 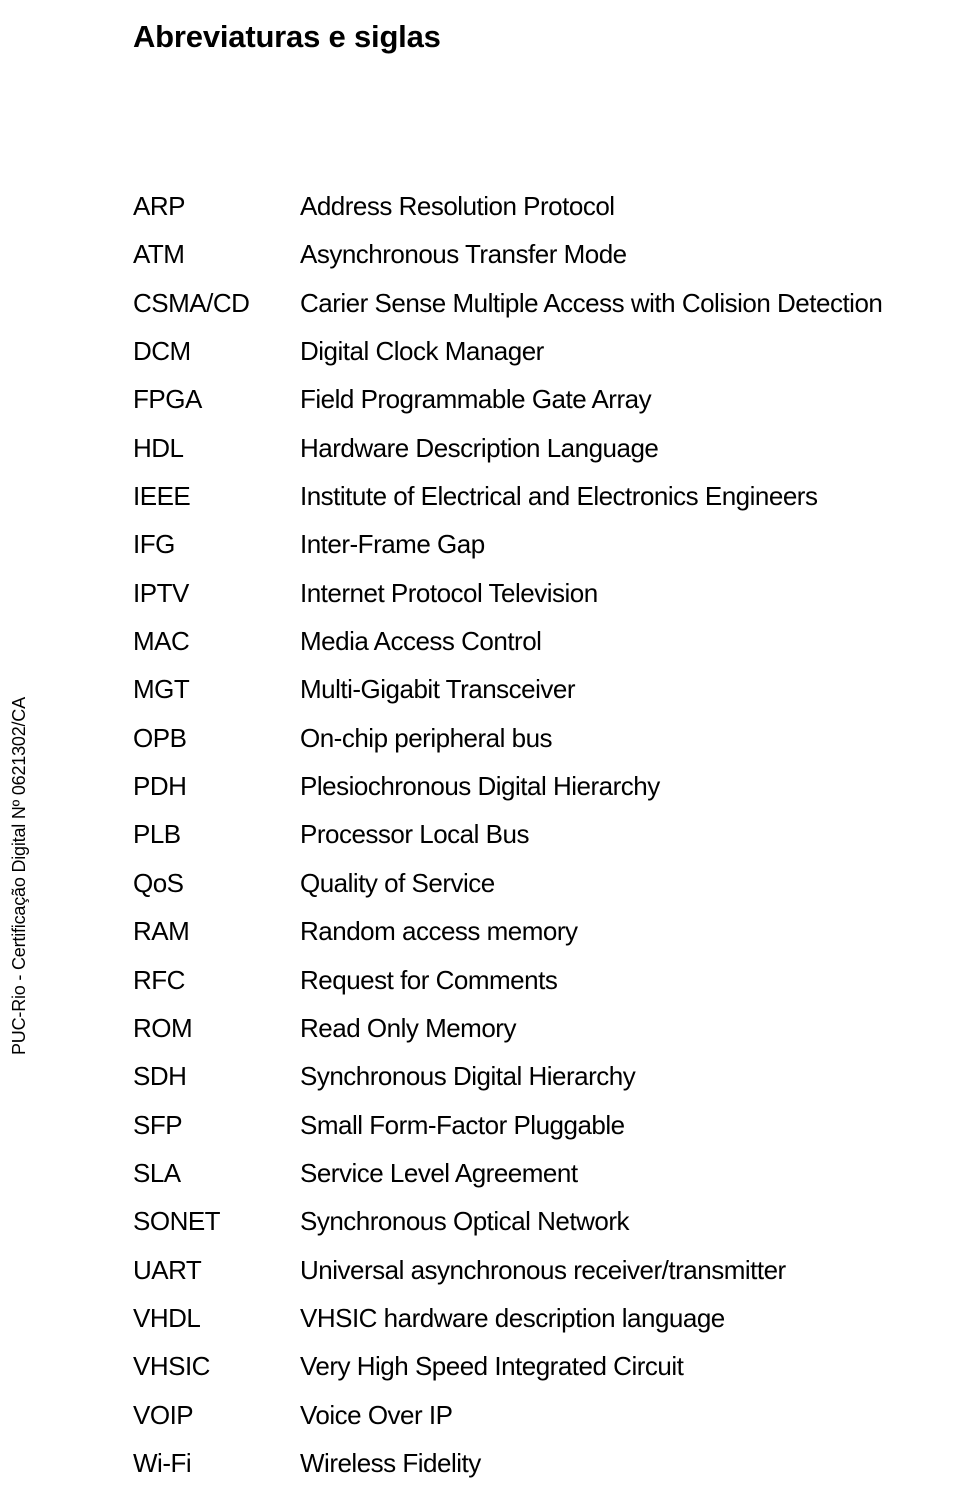 What do you see at coordinates (161, 931) in the screenshot?
I see `abbreviation-term: RAM` at bounding box center [161, 931].